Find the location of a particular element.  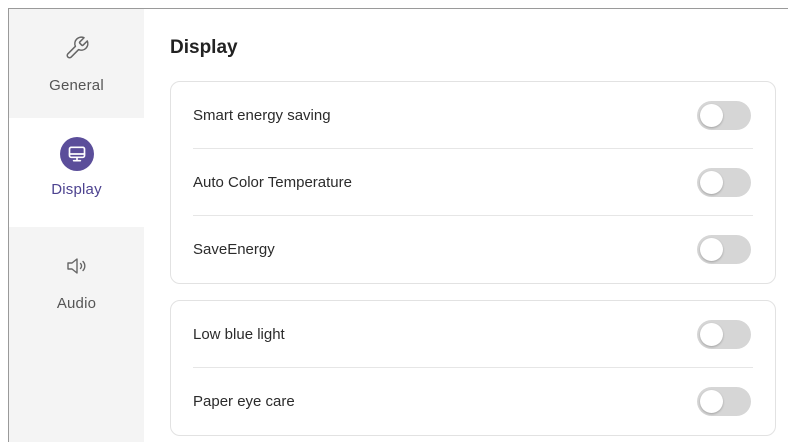

setting-row: Auto Color Temperature is located at coordinates (473, 182).